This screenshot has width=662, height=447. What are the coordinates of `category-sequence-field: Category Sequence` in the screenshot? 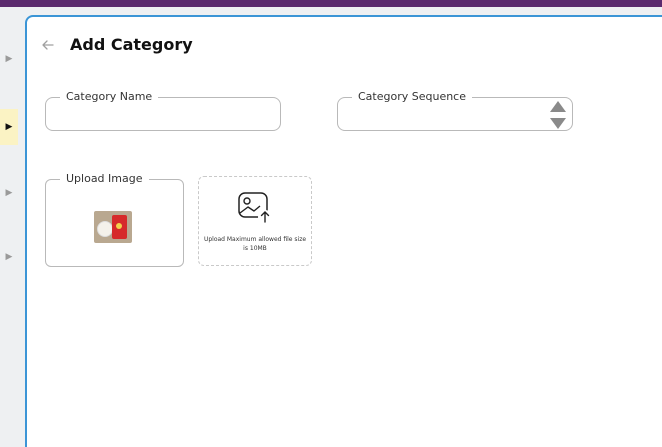 It's located at (455, 110).